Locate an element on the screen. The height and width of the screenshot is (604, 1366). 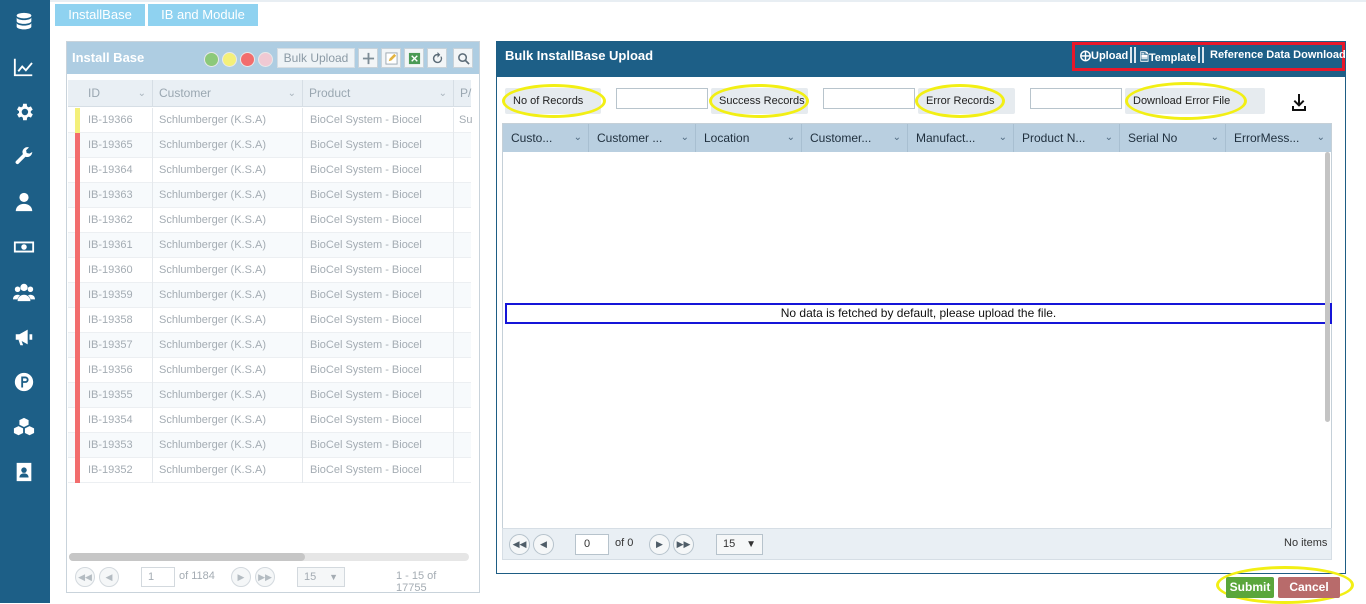
column-header-customer-code: Custo... ⌄ is located at coordinates (546, 138).